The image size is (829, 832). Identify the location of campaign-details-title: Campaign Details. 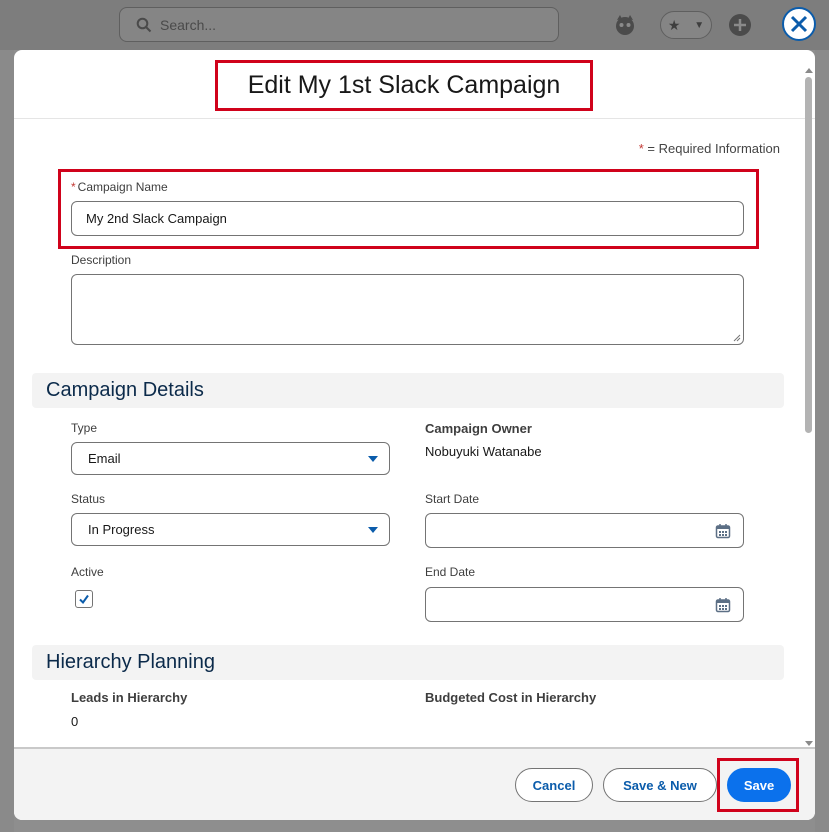
(125, 390).